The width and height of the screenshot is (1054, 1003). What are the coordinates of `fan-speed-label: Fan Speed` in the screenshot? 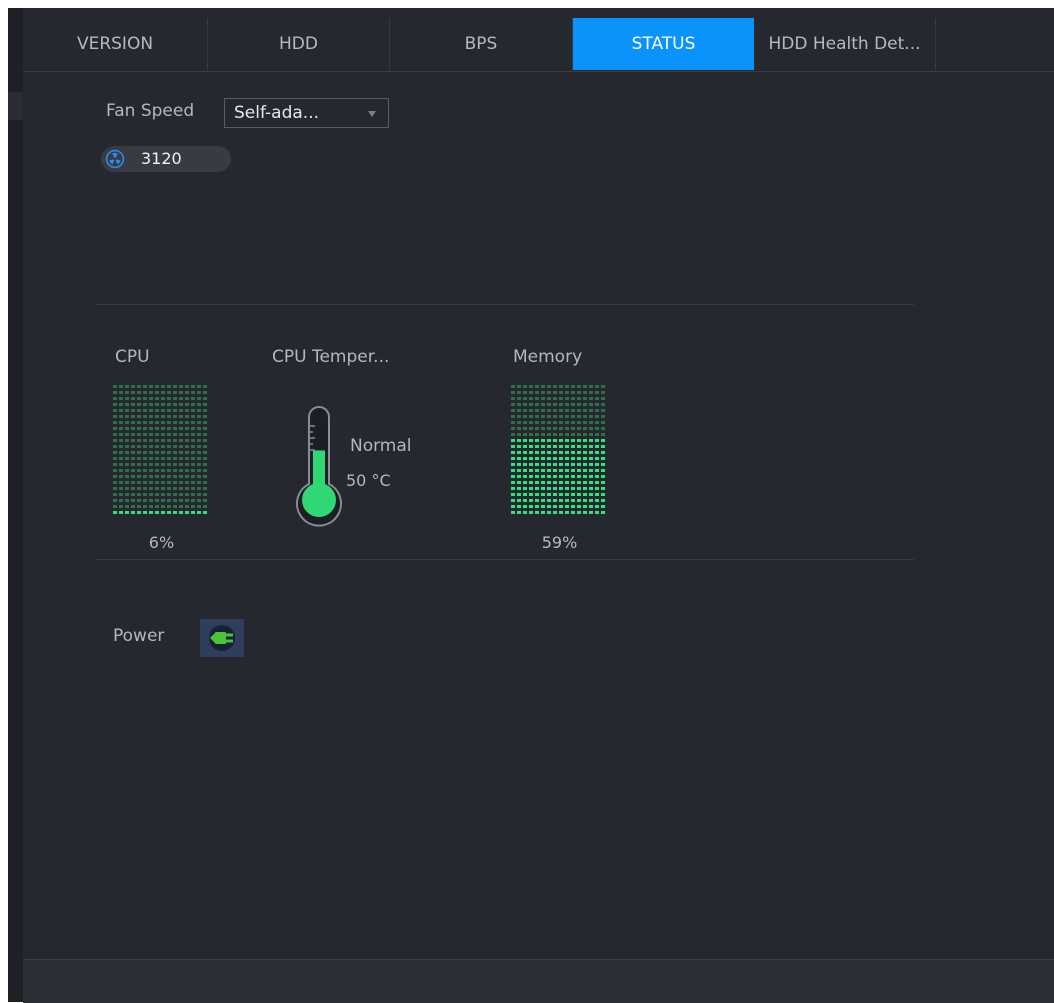 It's located at (150, 111).